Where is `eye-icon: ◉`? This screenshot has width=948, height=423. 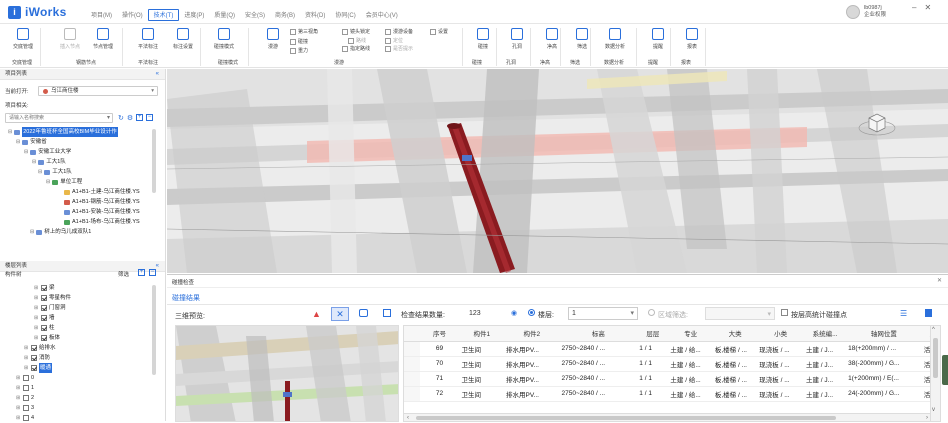
eye-icon: ◉ is located at coordinates (514, 313).